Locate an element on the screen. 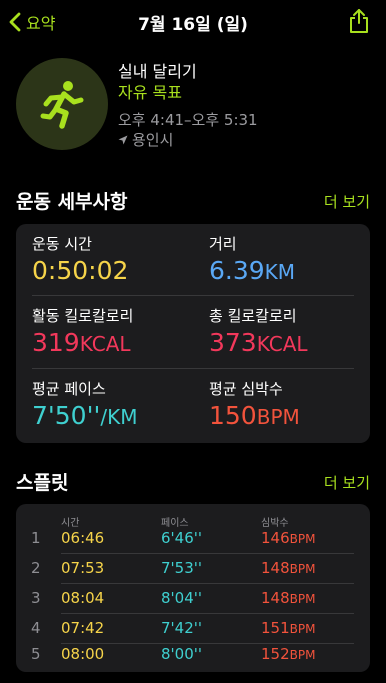 The height and width of the screenshot is (683, 386). split-index: 2 is located at coordinates (36, 568).